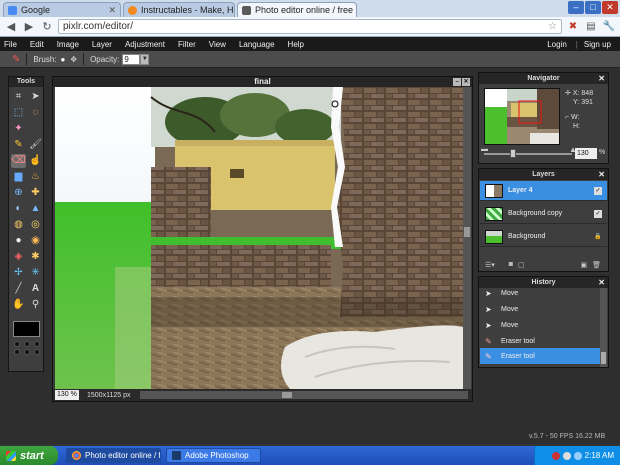 This screenshot has width=620, height=465. I want to click on extension-icon: ✖, so click(573, 27).